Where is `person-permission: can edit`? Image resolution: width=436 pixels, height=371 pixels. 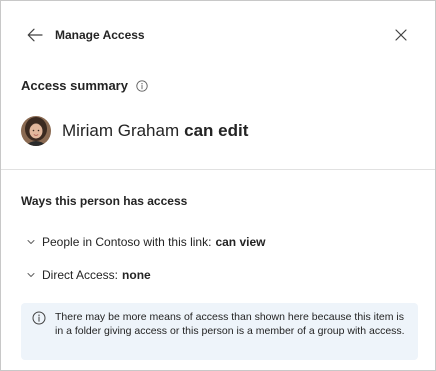 person-permission: can edit is located at coordinates (216, 130).